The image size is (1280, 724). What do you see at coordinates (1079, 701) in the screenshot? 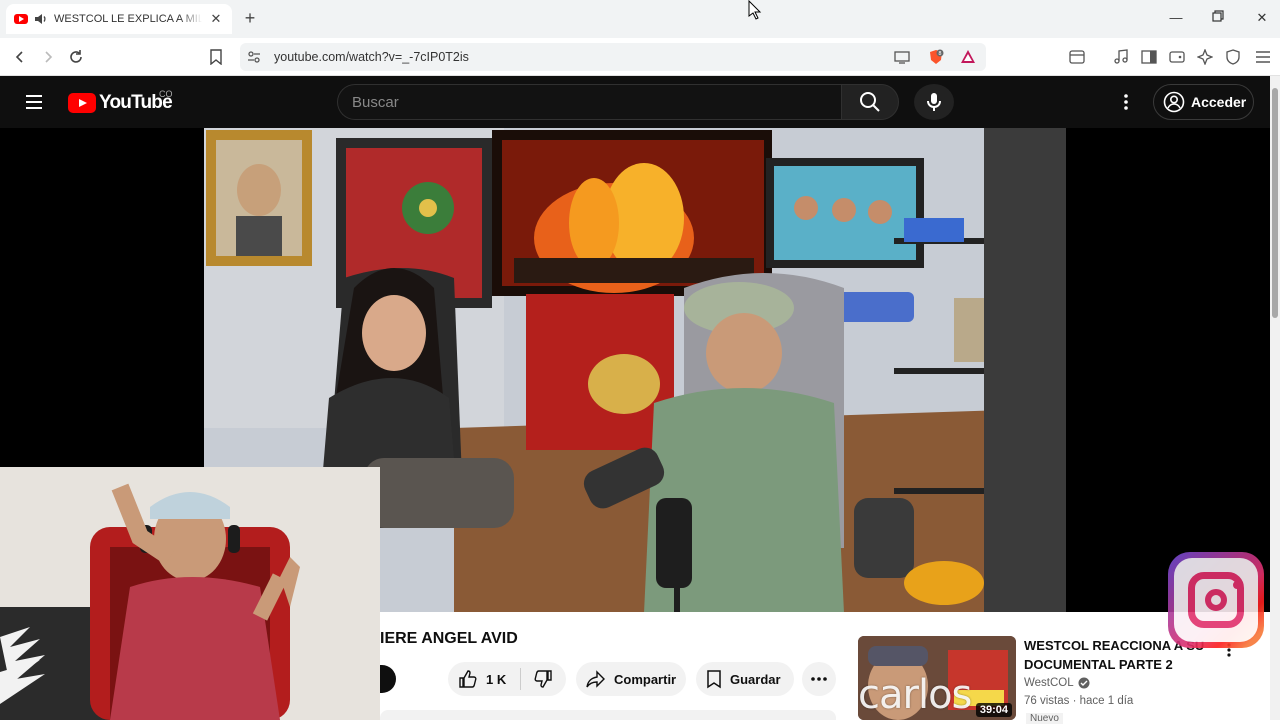
I see `recommended-video-meta: 76 vistas · hace 1 día` at bounding box center [1079, 701].